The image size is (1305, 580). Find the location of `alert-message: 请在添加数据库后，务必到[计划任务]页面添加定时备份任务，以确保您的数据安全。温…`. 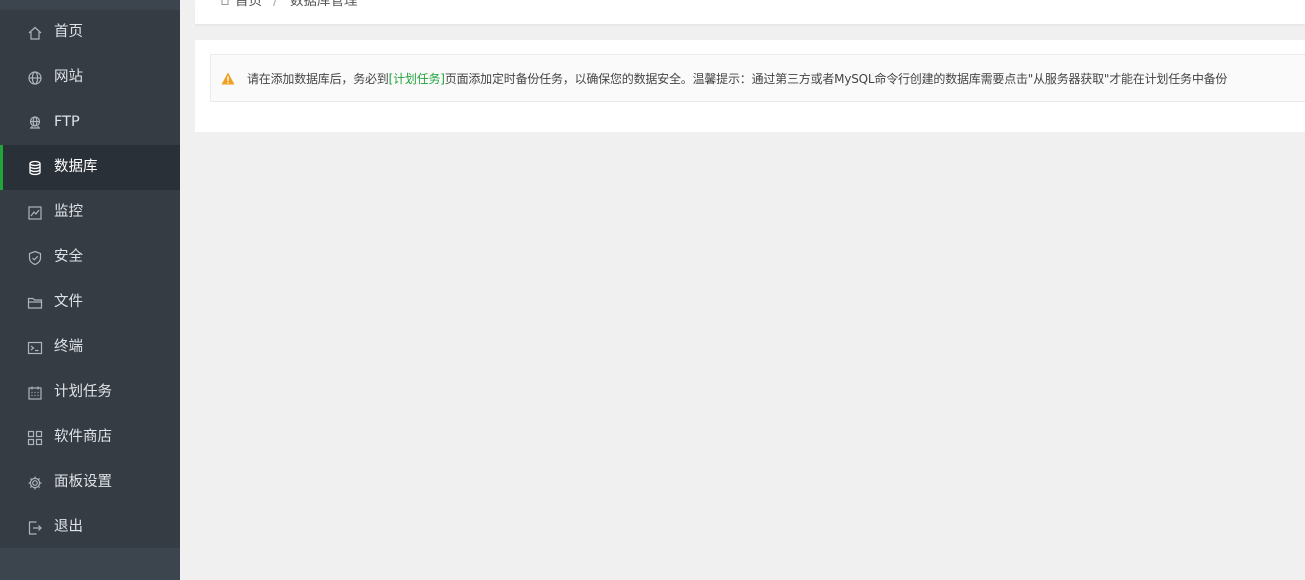

alert-message: 请在添加数据库后，务必到[计划任务]页面添加定时备份任务，以确保您的数据安全。温… is located at coordinates (737, 79).